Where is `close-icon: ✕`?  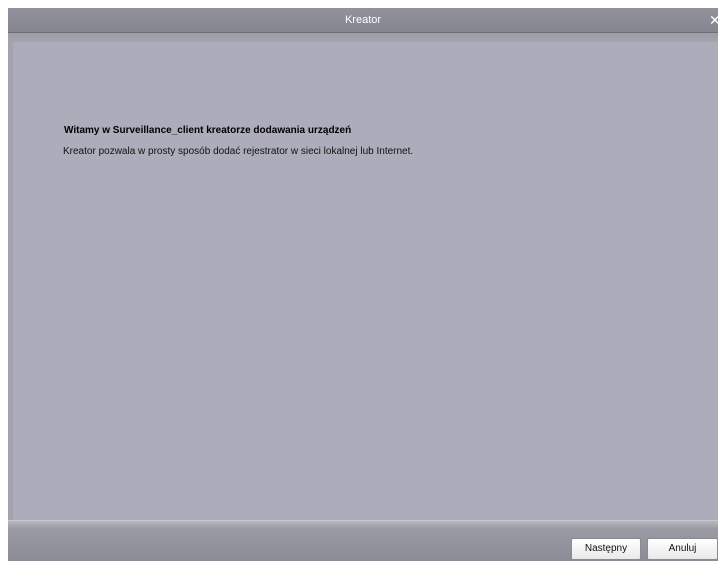 close-icon: ✕ is located at coordinates (713, 20).